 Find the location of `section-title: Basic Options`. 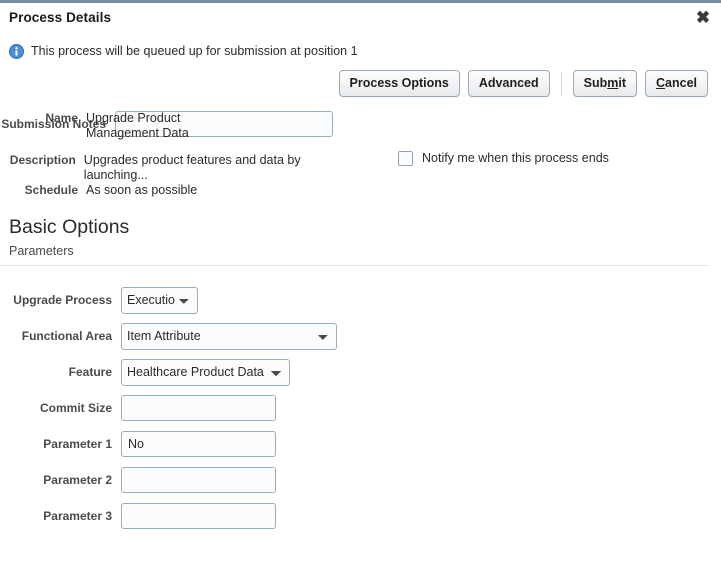

section-title: Basic Options is located at coordinates (69, 227).